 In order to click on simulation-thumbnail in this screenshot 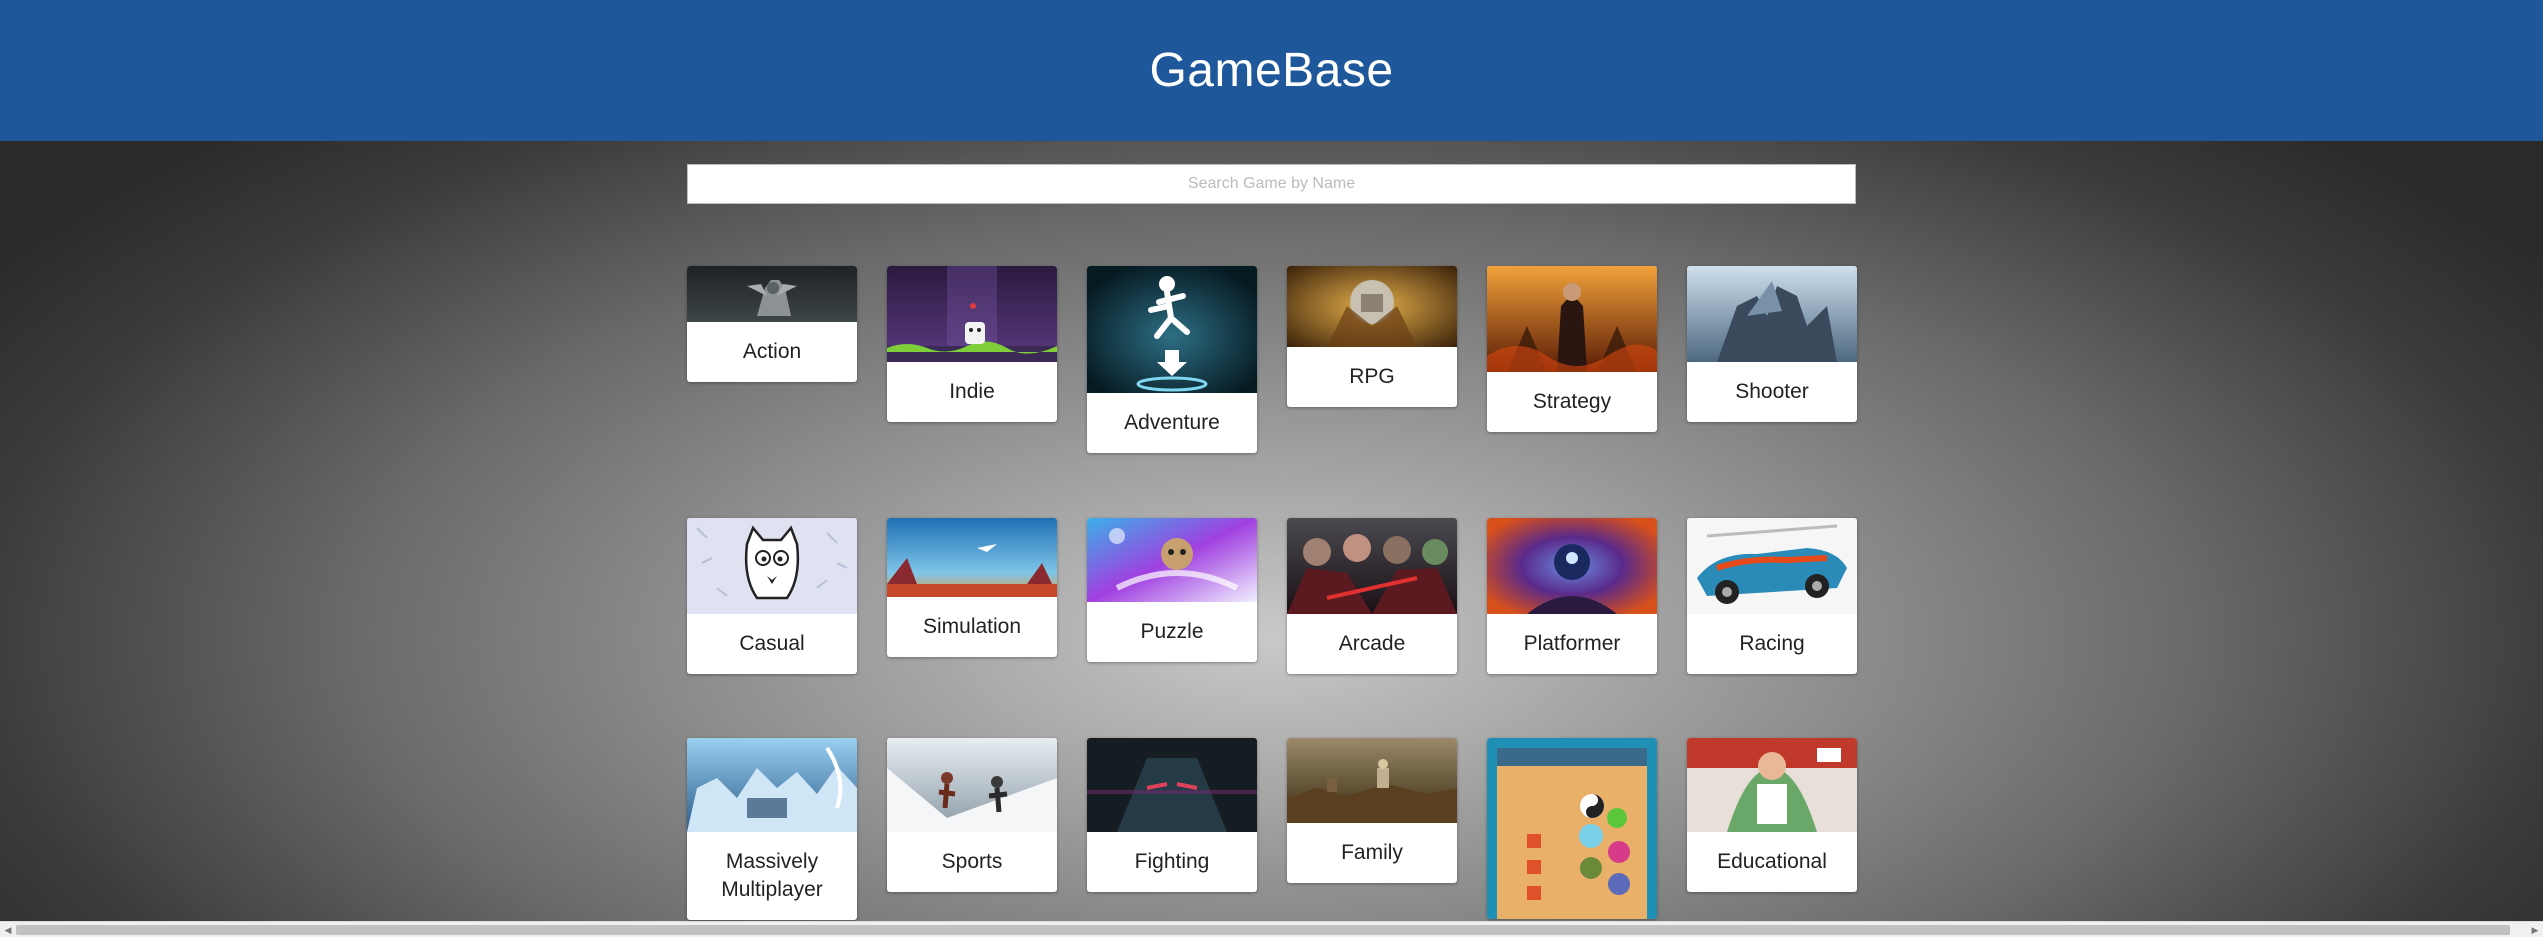, I will do `click(972, 557)`.